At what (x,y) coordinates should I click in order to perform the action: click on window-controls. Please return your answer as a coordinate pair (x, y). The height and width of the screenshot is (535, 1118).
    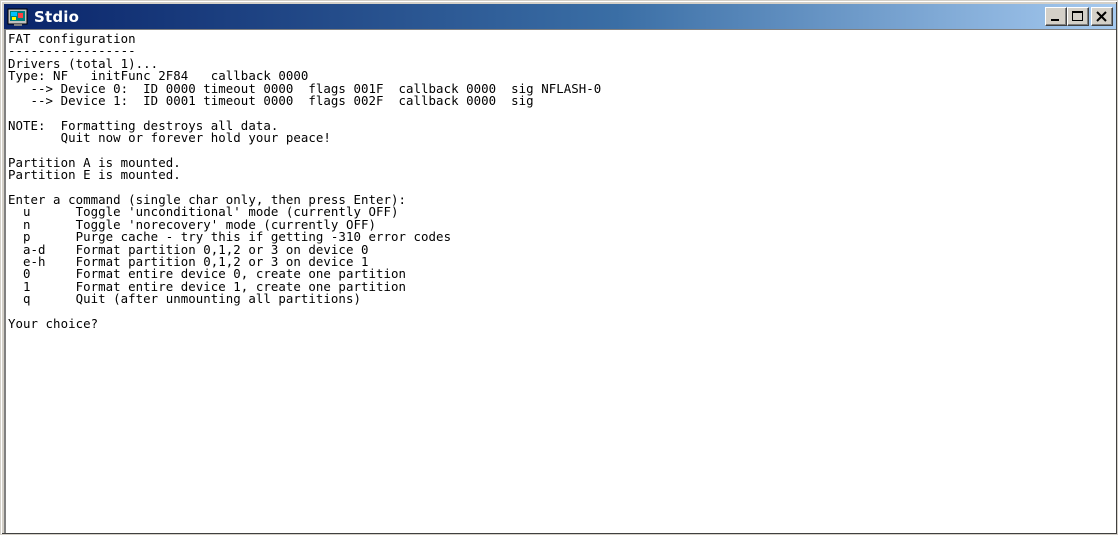
    Looking at the image, I should click on (1079, 16).